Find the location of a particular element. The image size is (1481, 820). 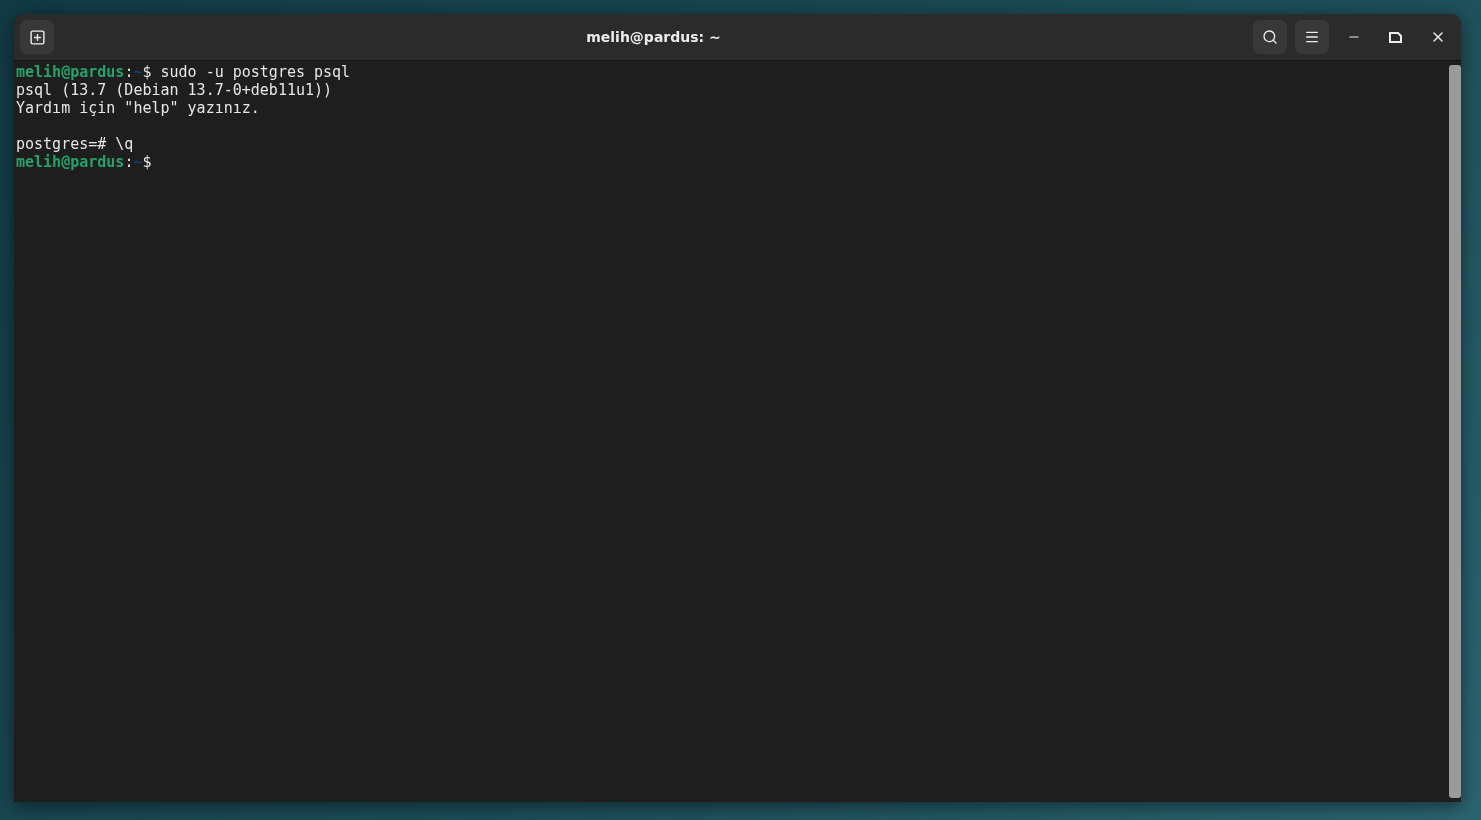

menu-button is located at coordinates (1312, 37).